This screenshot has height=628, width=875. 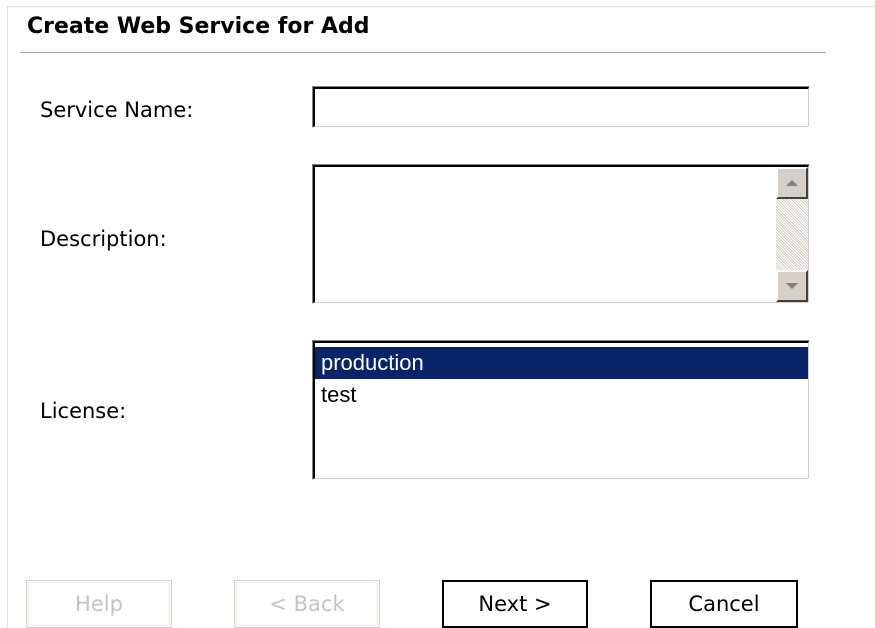 I want to click on scroll-down-button, so click(x=792, y=286).